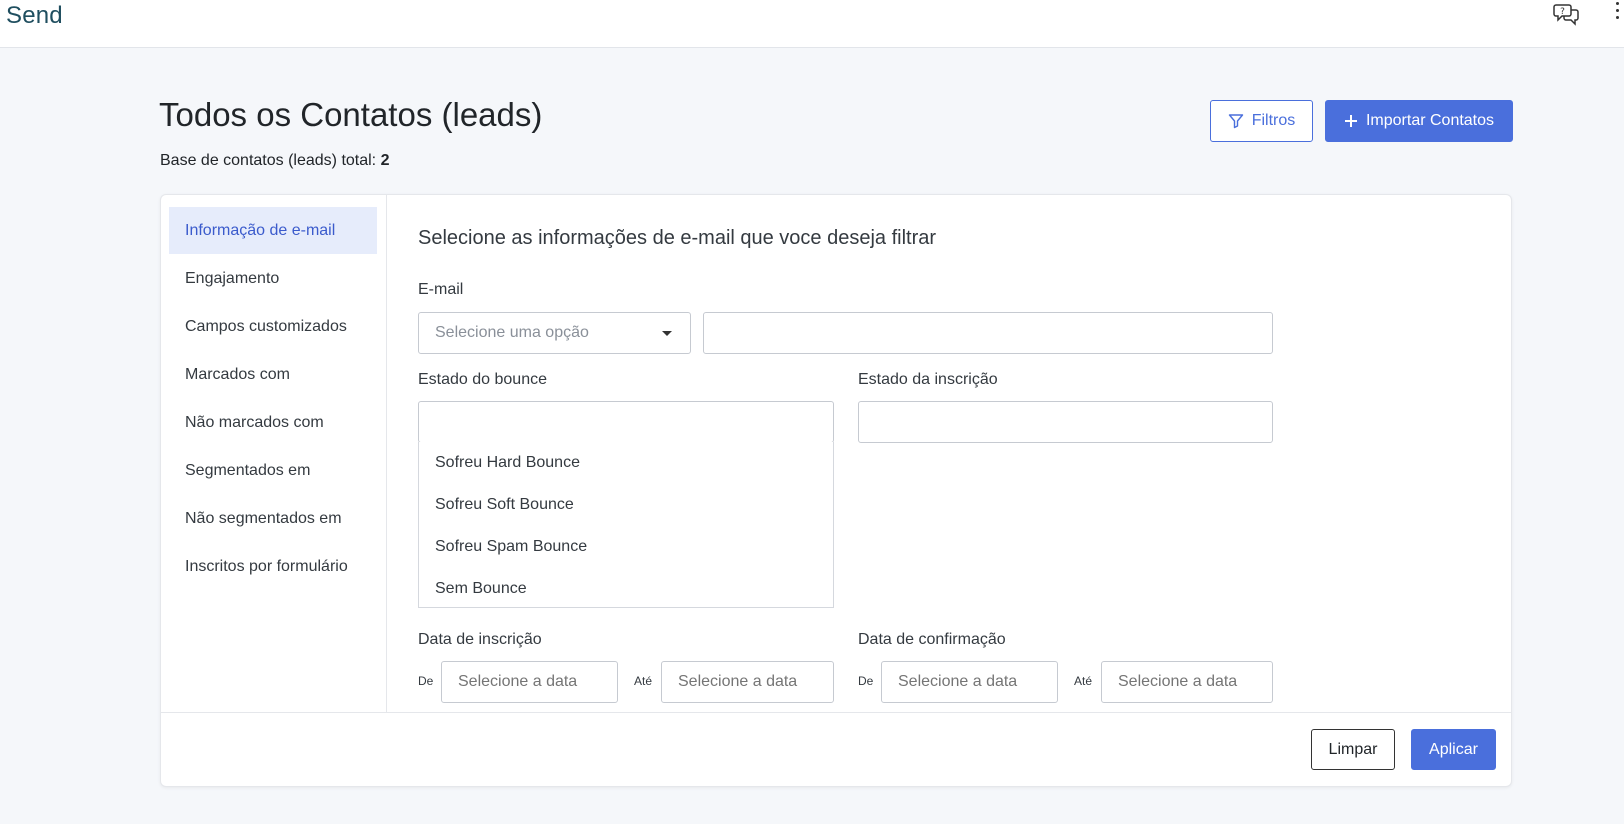  I want to click on sidebar-item-label: Informação de e-mail, so click(260, 230).